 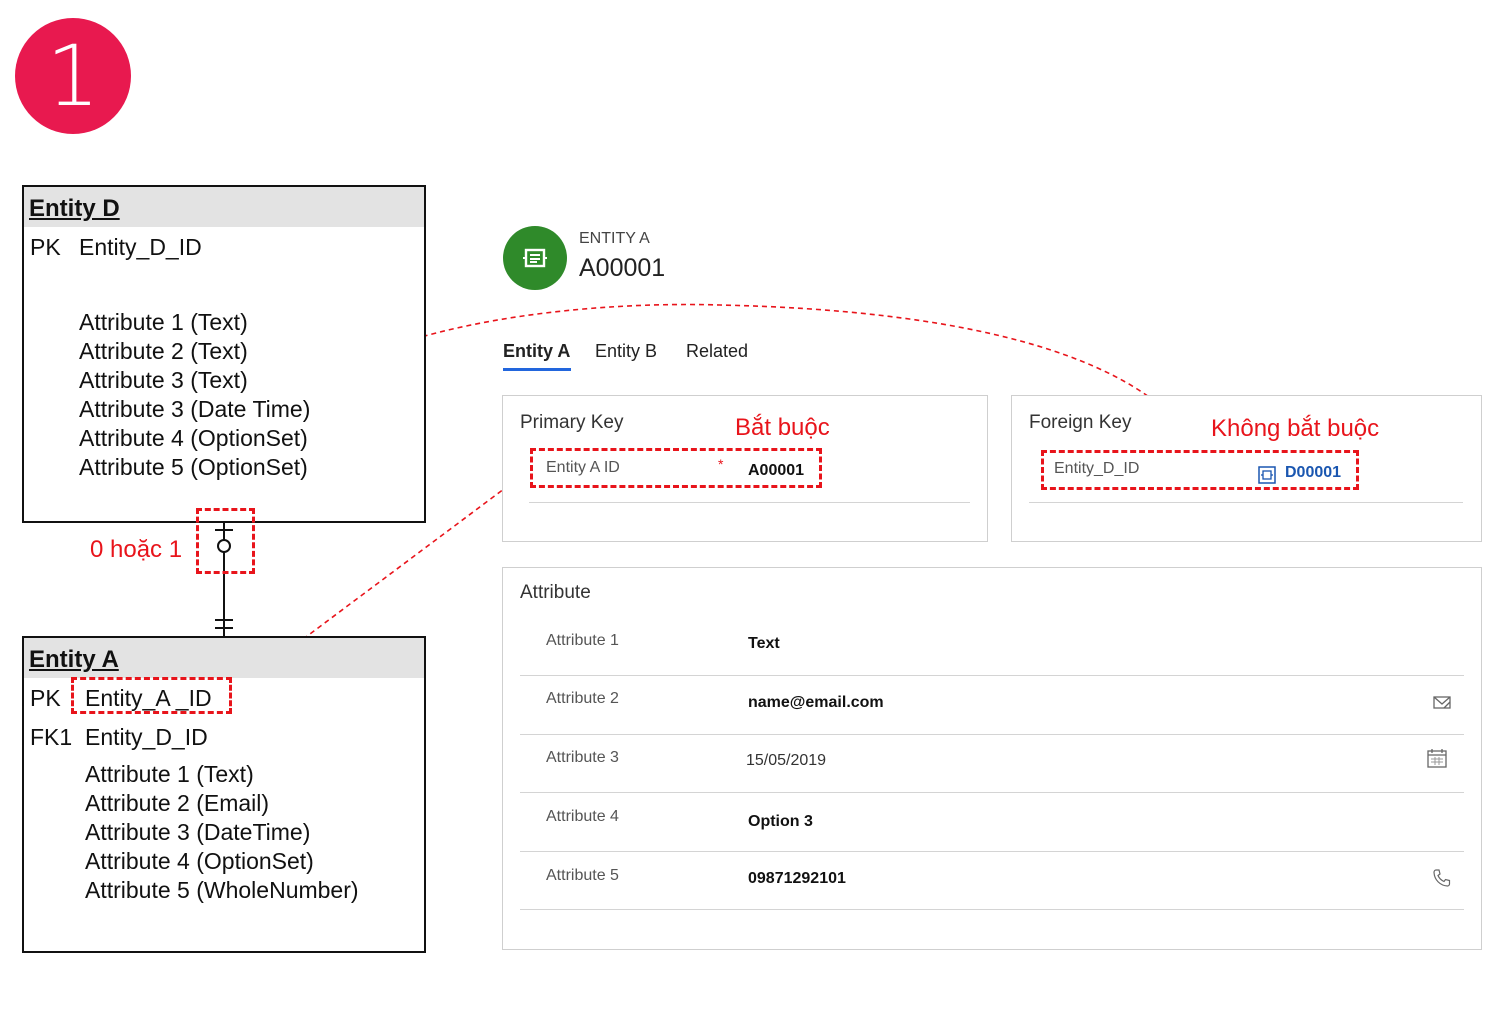 I want to click on foreign-key-optional-note: Không bắt buộc, so click(x=1295, y=428).